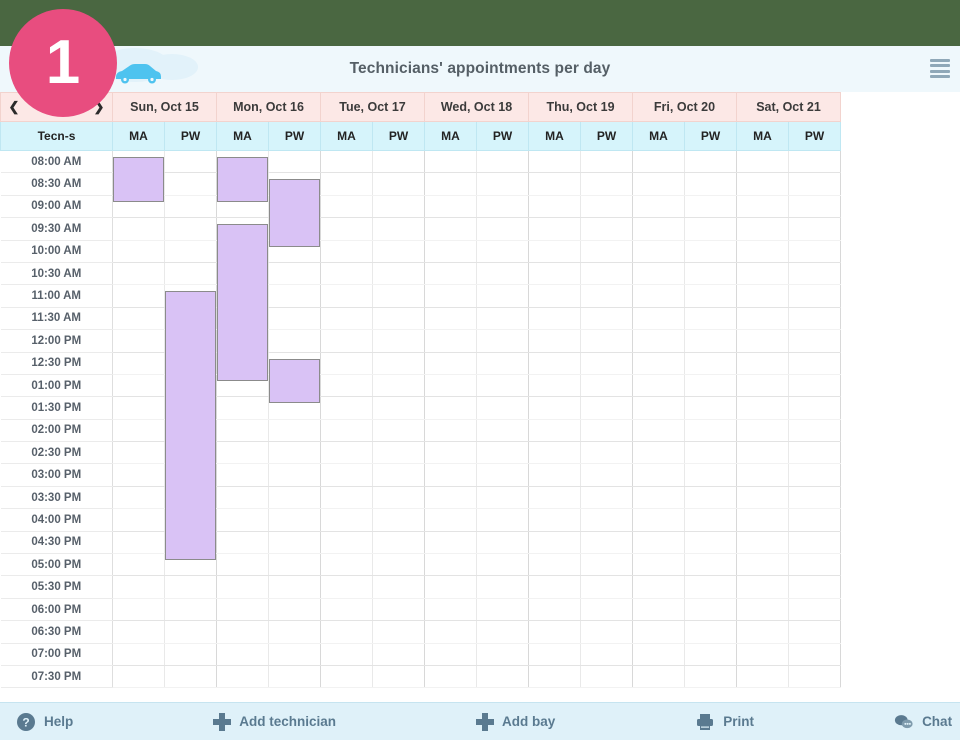 This screenshot has height=740, width=960. What do you see at coordinates (372, 107) in the screenshot?
I see `day-header-2: Tue, Oct 17` at bounding box center [372, 107].